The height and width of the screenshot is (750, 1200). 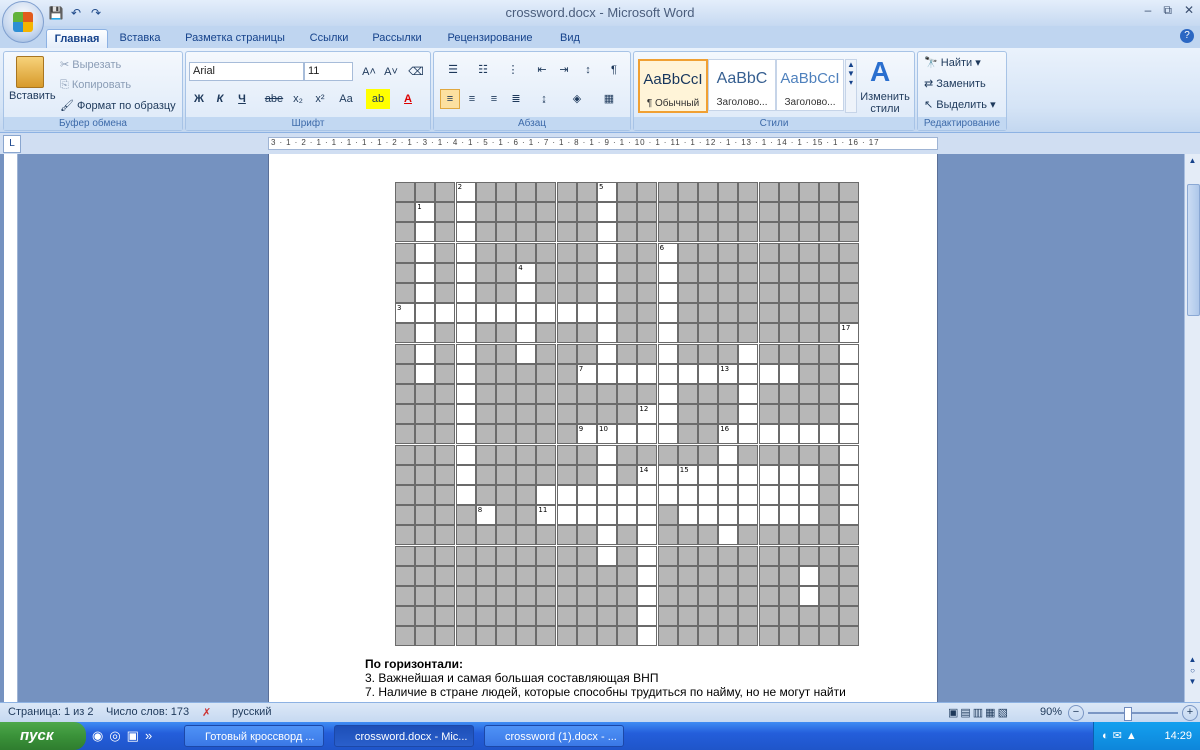 I want to click on crossword-cell: 6, so click(x=667, y=252).